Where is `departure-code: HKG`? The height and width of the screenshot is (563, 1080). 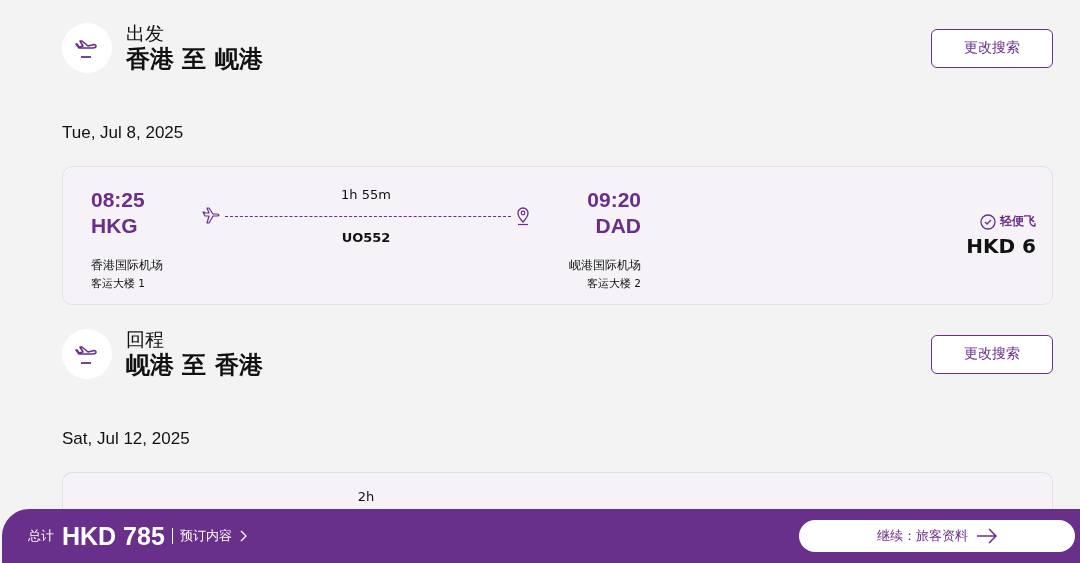 departure-code: HKG is located at coordinates (115, 226).